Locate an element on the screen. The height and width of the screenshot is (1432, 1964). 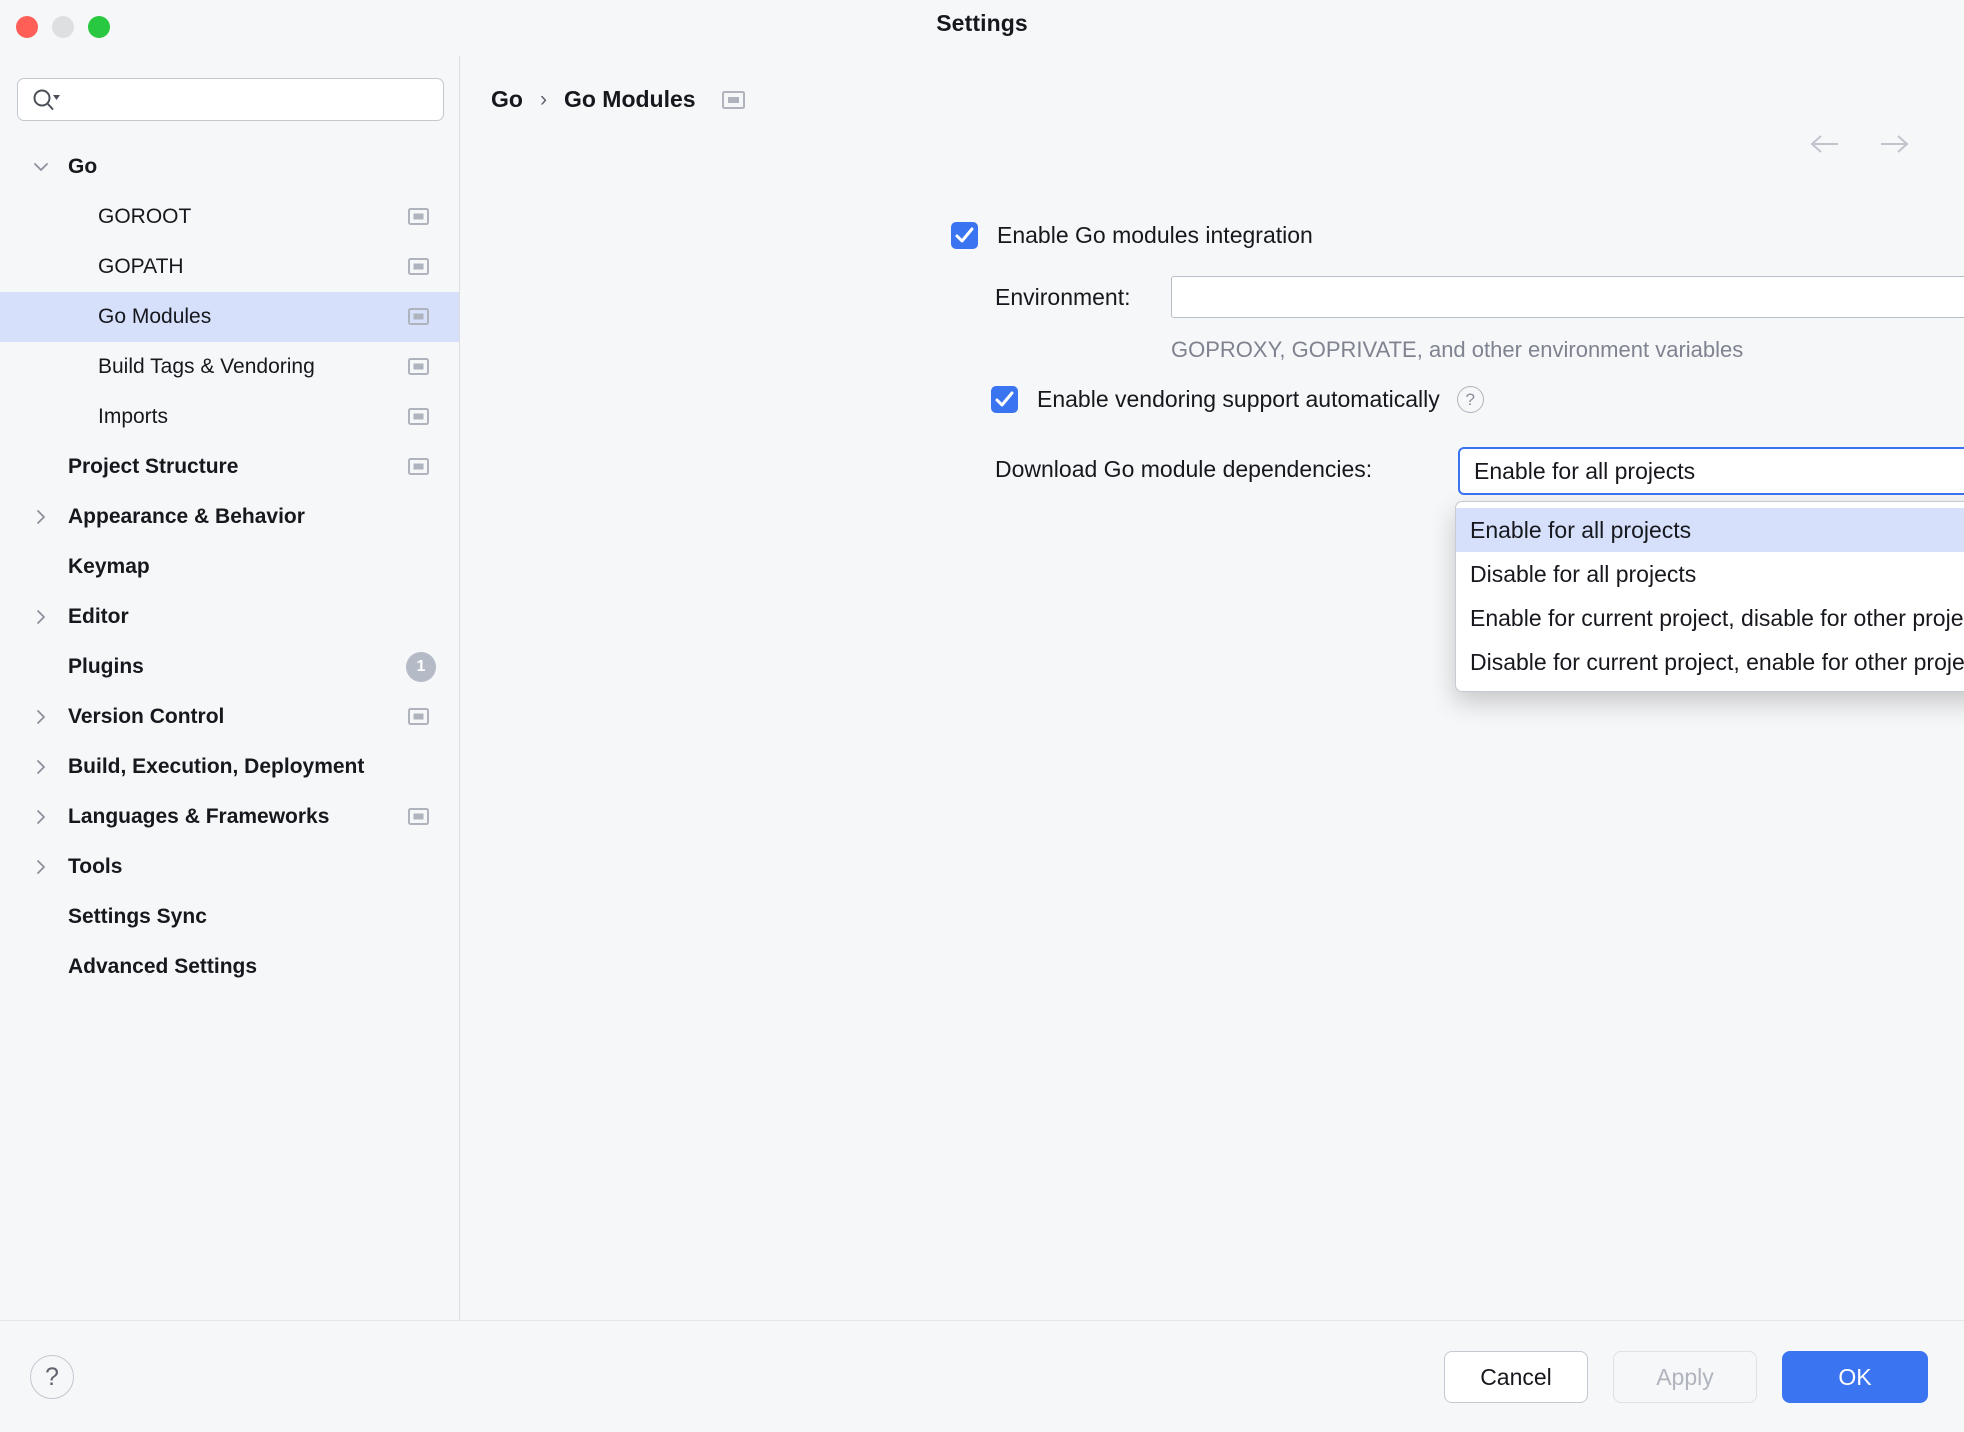
environment-label: Environment: is located at coordinates (1063, 297).